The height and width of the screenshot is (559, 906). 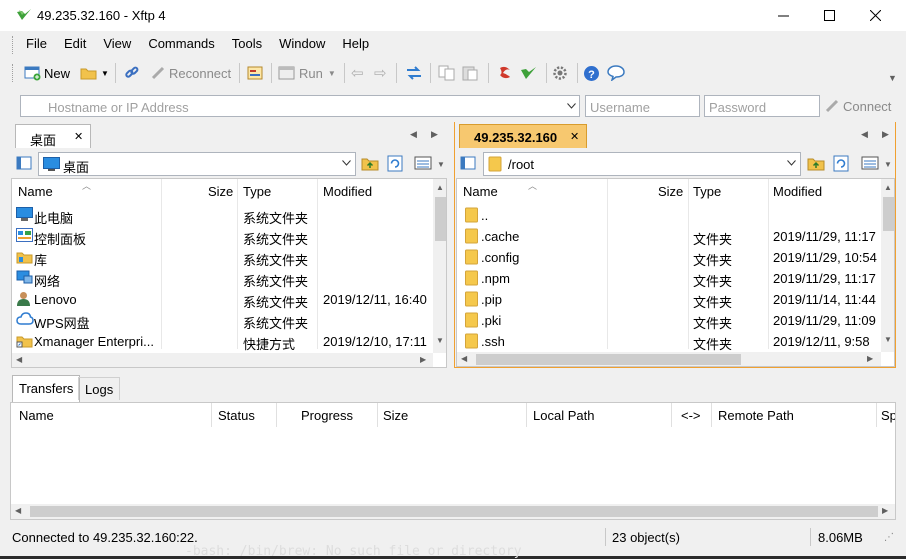 I want to click on connect-link-button, so click(x=132, y=73).